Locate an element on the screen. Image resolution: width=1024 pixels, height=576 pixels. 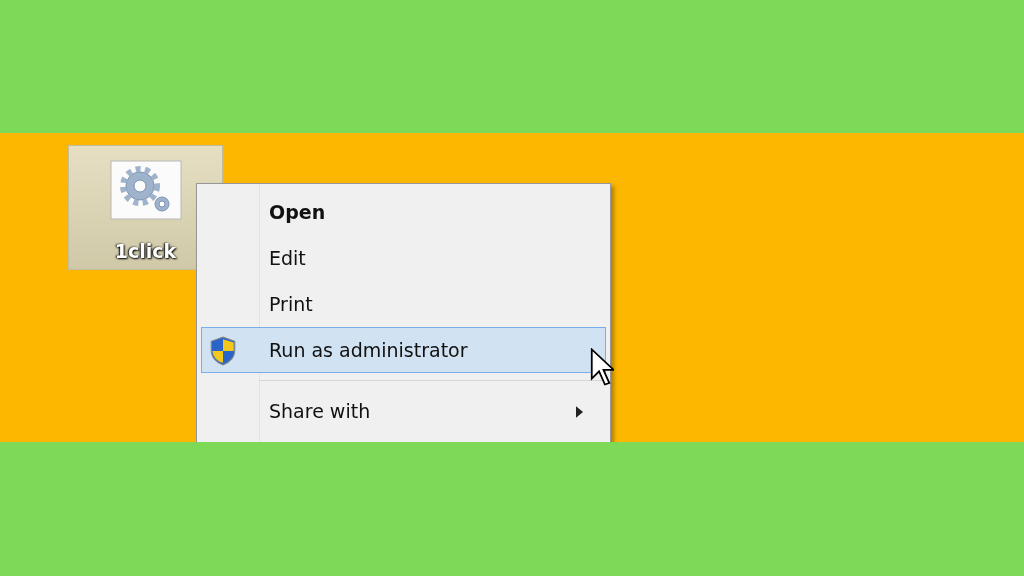
gears-icon is located at coordinates (145, 190).